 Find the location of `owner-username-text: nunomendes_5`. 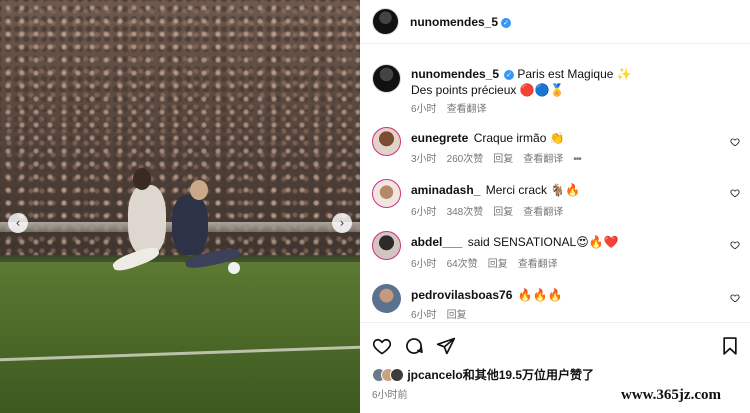

owner-username-text: nunomendes_5 is located at coordinates (454, 22).